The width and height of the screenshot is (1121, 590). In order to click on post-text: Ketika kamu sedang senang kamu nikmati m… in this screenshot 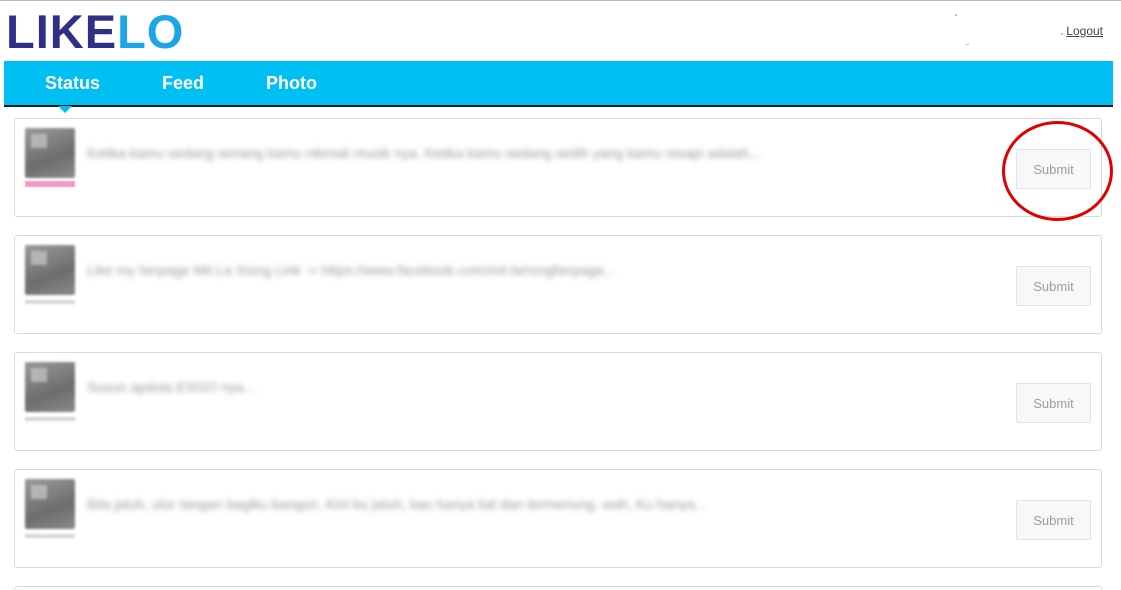, I will do `click(424, 153)`.